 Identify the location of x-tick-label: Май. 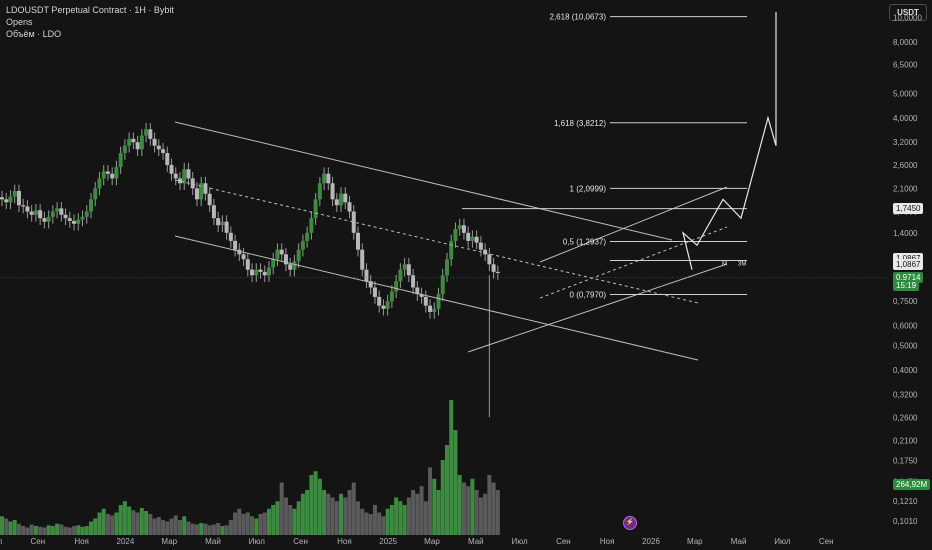
(476, 541).